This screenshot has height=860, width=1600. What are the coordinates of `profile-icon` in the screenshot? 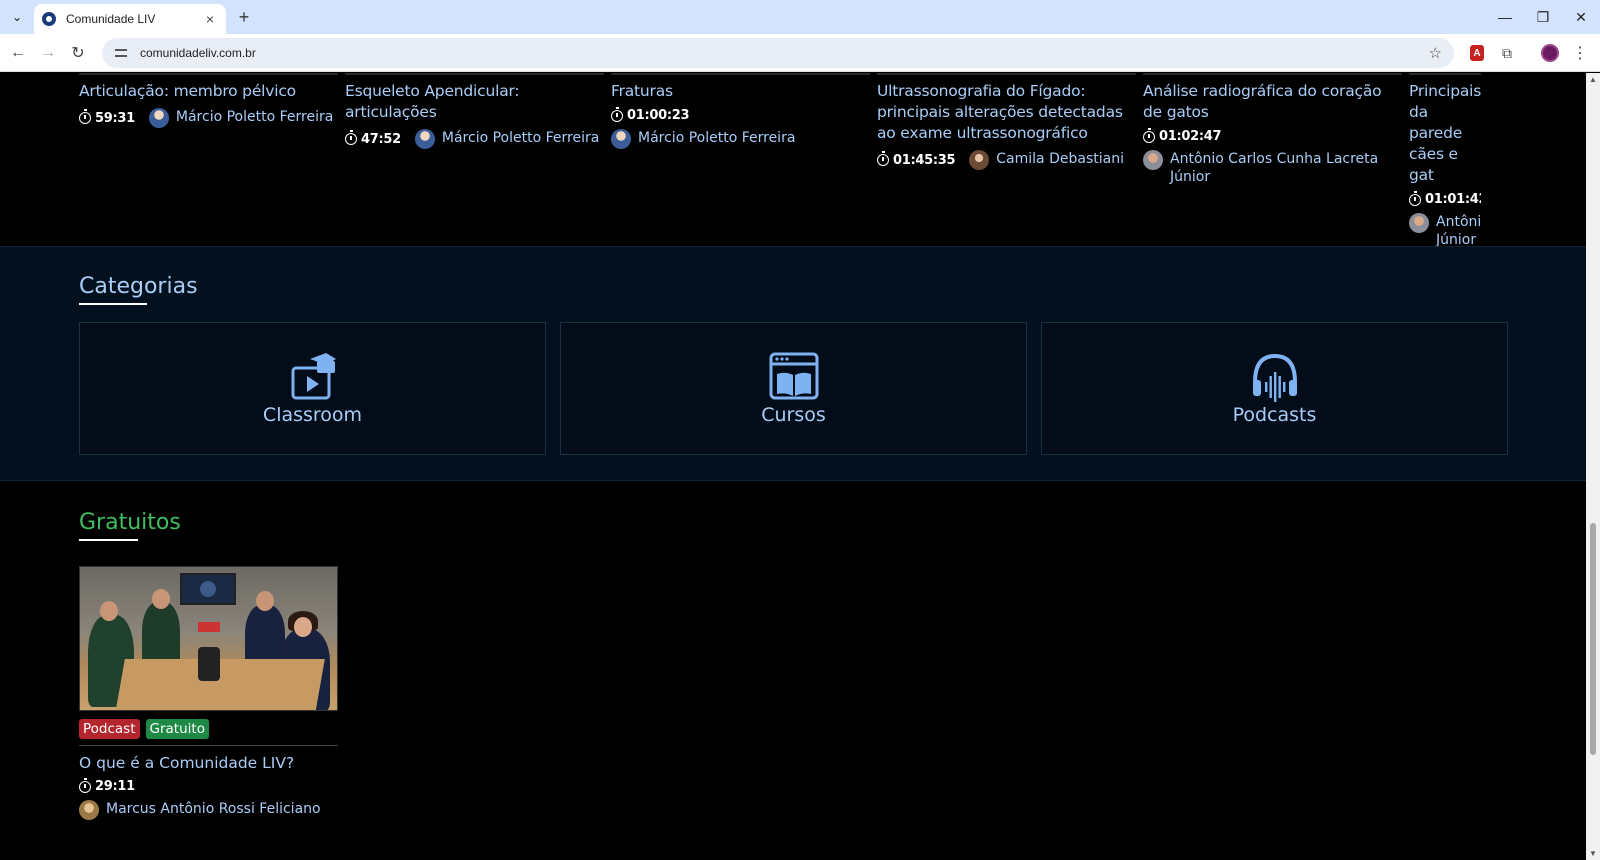 It's located at (1550, 53).